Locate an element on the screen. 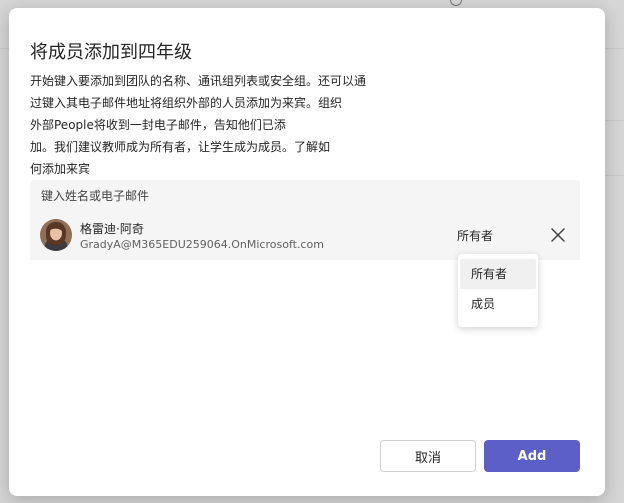  description-line: 开始键入要添加到团队的名称、通讯组列表或安全组。还可以通 is located at coordinates (198, 81).